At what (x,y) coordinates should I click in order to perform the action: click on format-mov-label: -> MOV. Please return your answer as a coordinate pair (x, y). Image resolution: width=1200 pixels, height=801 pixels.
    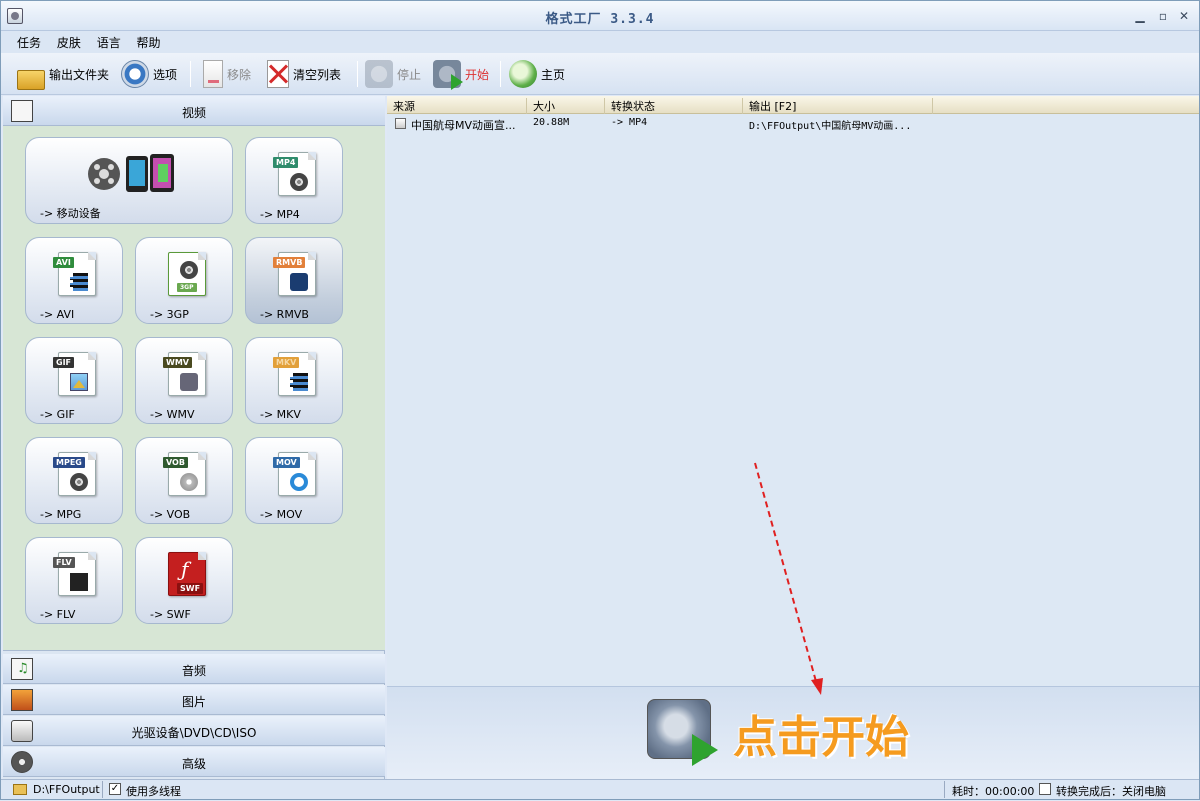
    Looking at the image, I should click on (281, 514).